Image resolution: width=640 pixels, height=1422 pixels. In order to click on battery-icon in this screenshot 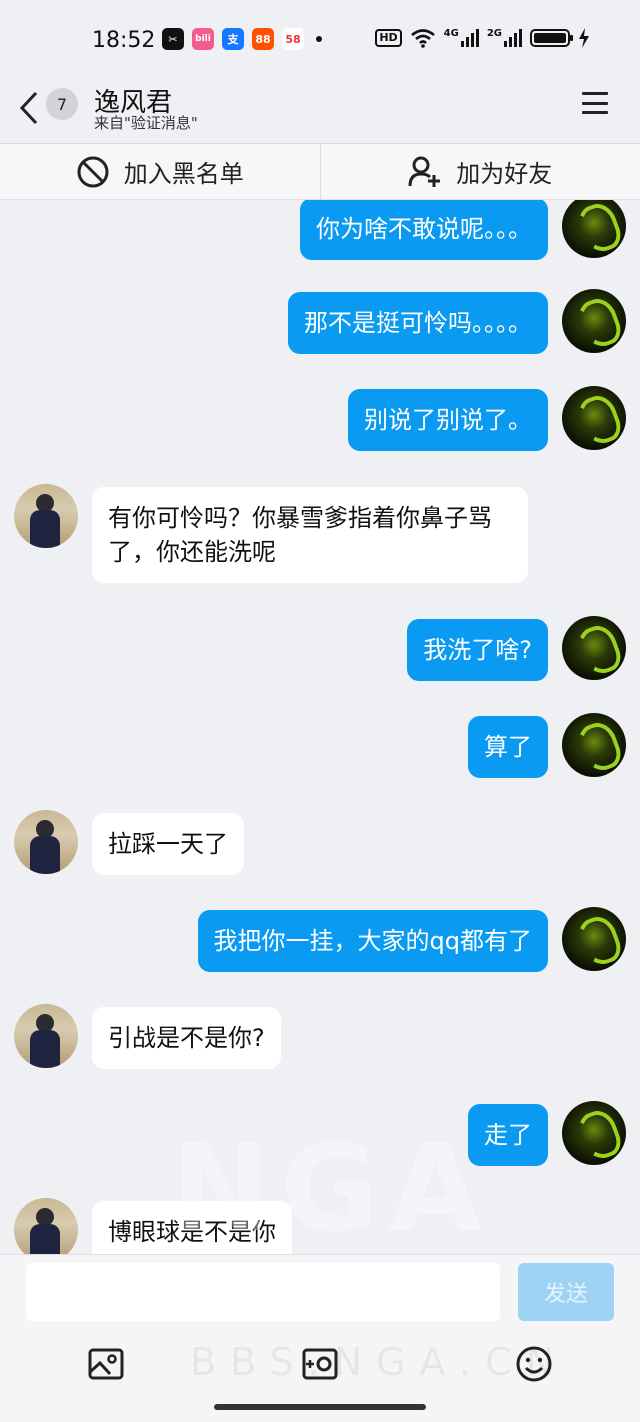, I will do `click(551, 38)`.